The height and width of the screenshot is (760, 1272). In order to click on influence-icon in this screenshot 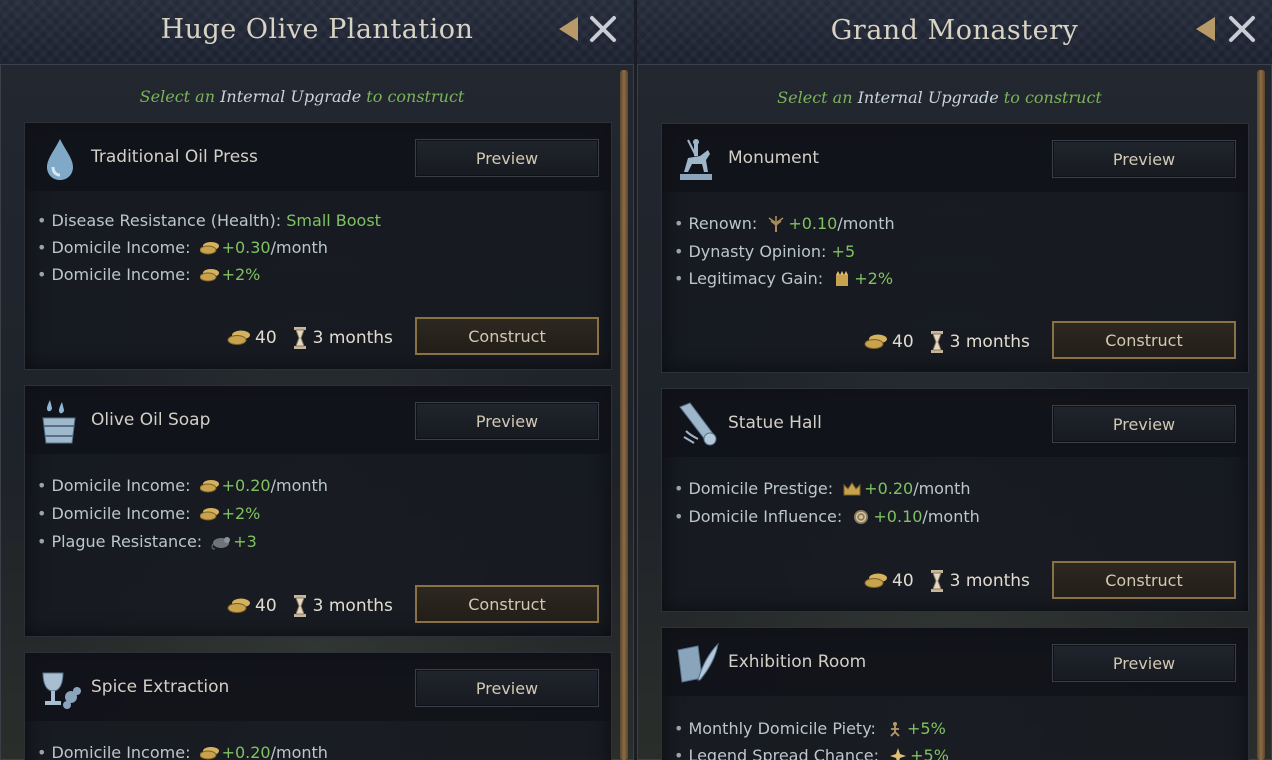, I will do `click(861, 517)`.